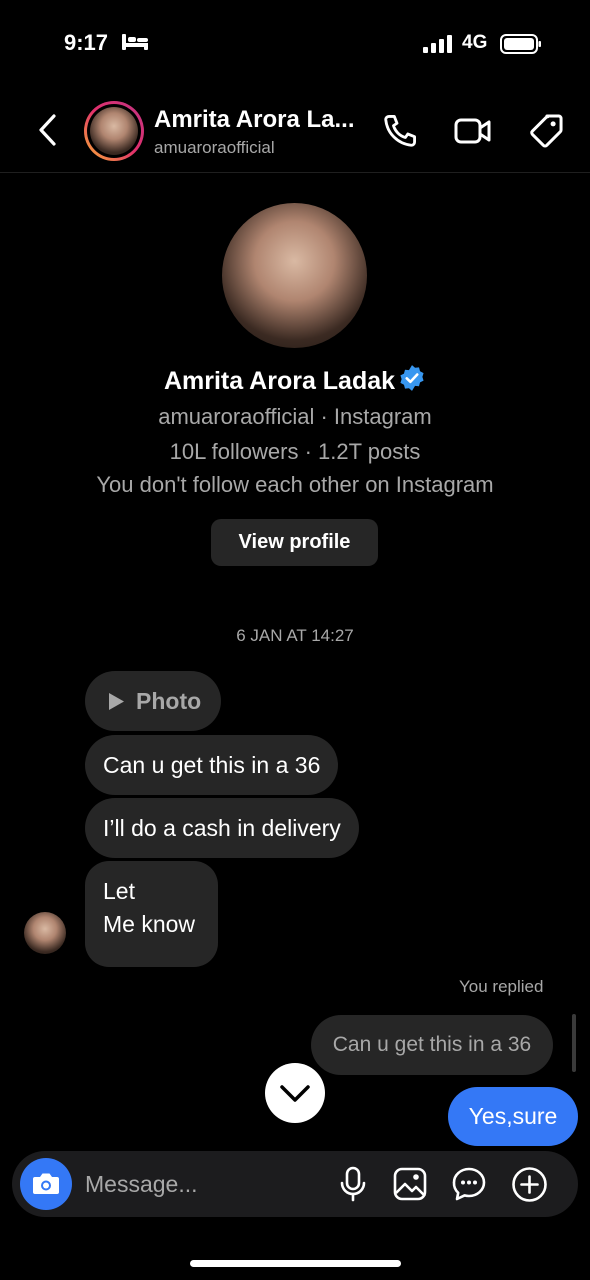 This screenshot has height=1280, width=590. What do you see at coordinates (294, 275) in the screenshot?
I see `profile-avatar` at bounding box center [294, 275].